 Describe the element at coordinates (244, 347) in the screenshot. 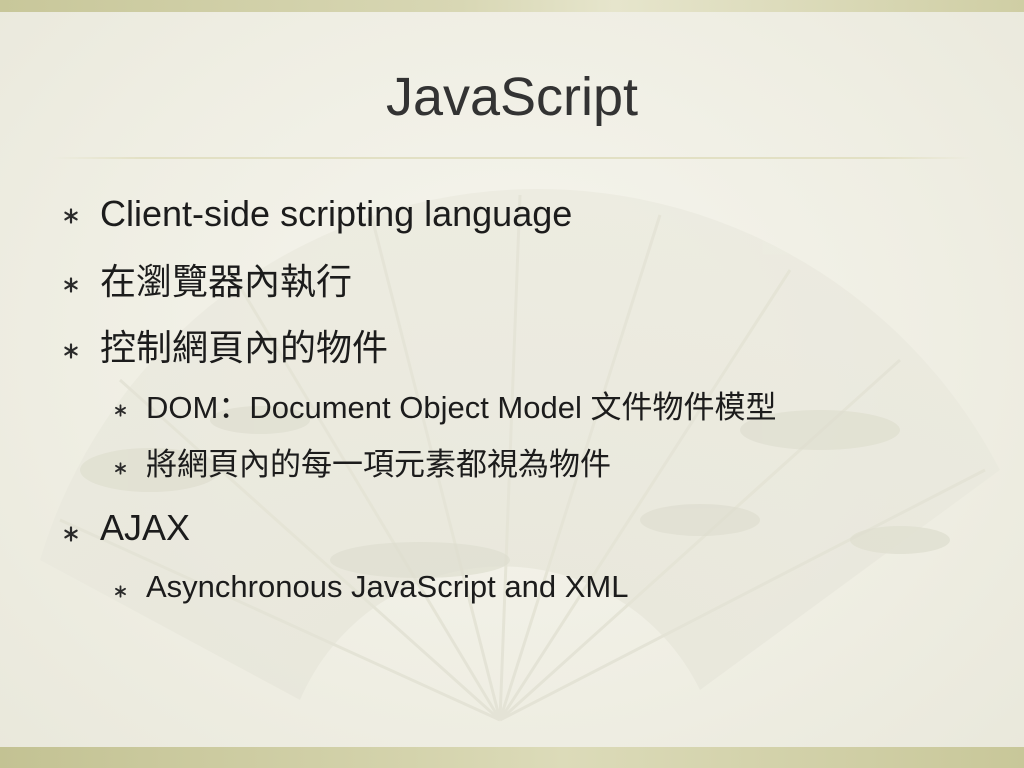

I see `bullet-item: 控制網頁內的物件` at that location.